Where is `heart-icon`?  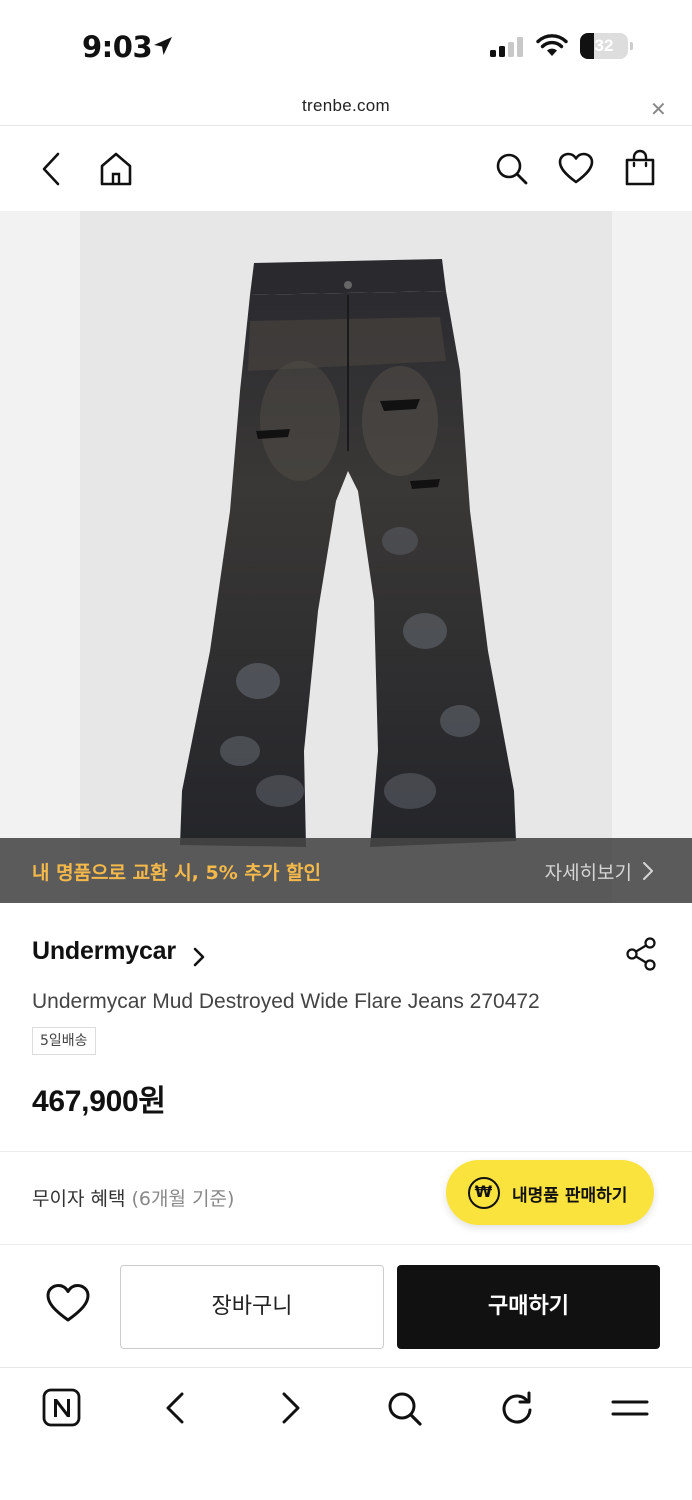 heart-icon is located at coordinates (576, 169).